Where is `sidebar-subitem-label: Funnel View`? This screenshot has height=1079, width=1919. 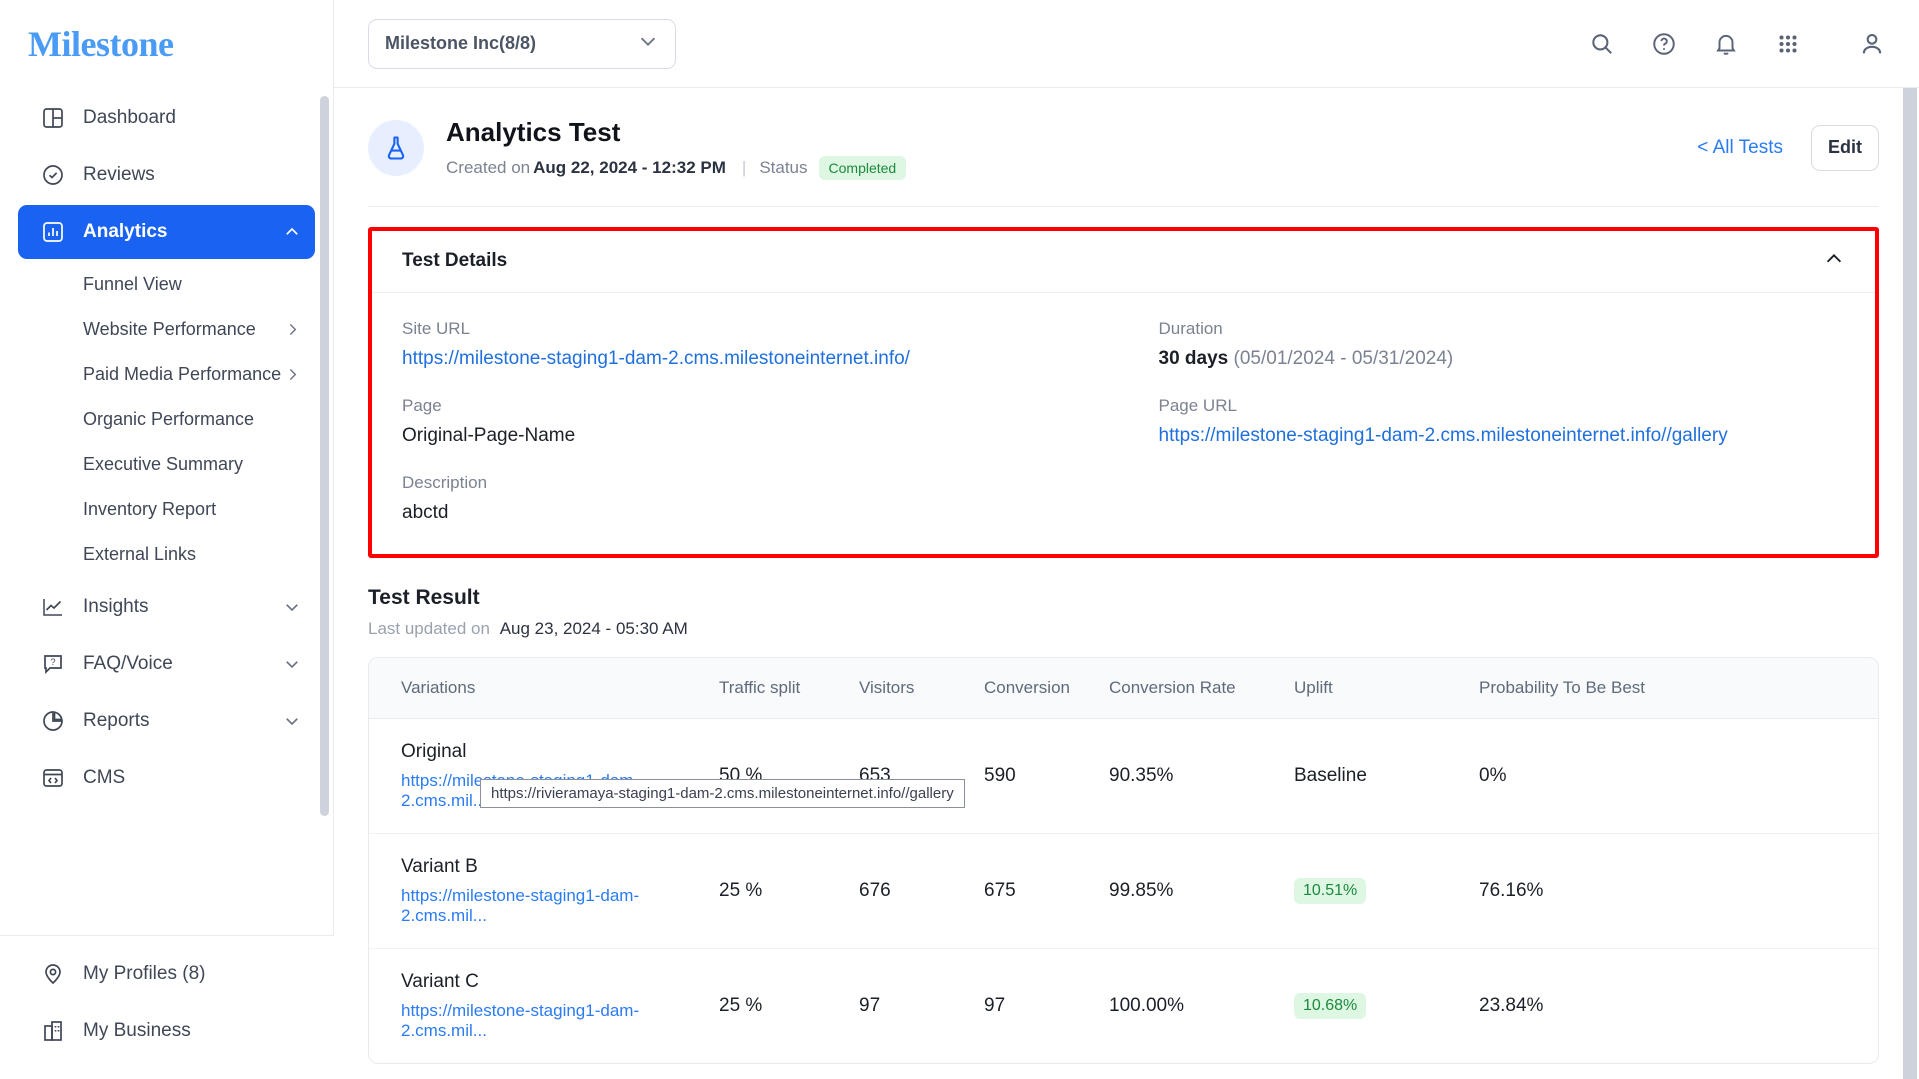 sidebar-subitem-label: Funnel View is located at coordinates (132, 284).